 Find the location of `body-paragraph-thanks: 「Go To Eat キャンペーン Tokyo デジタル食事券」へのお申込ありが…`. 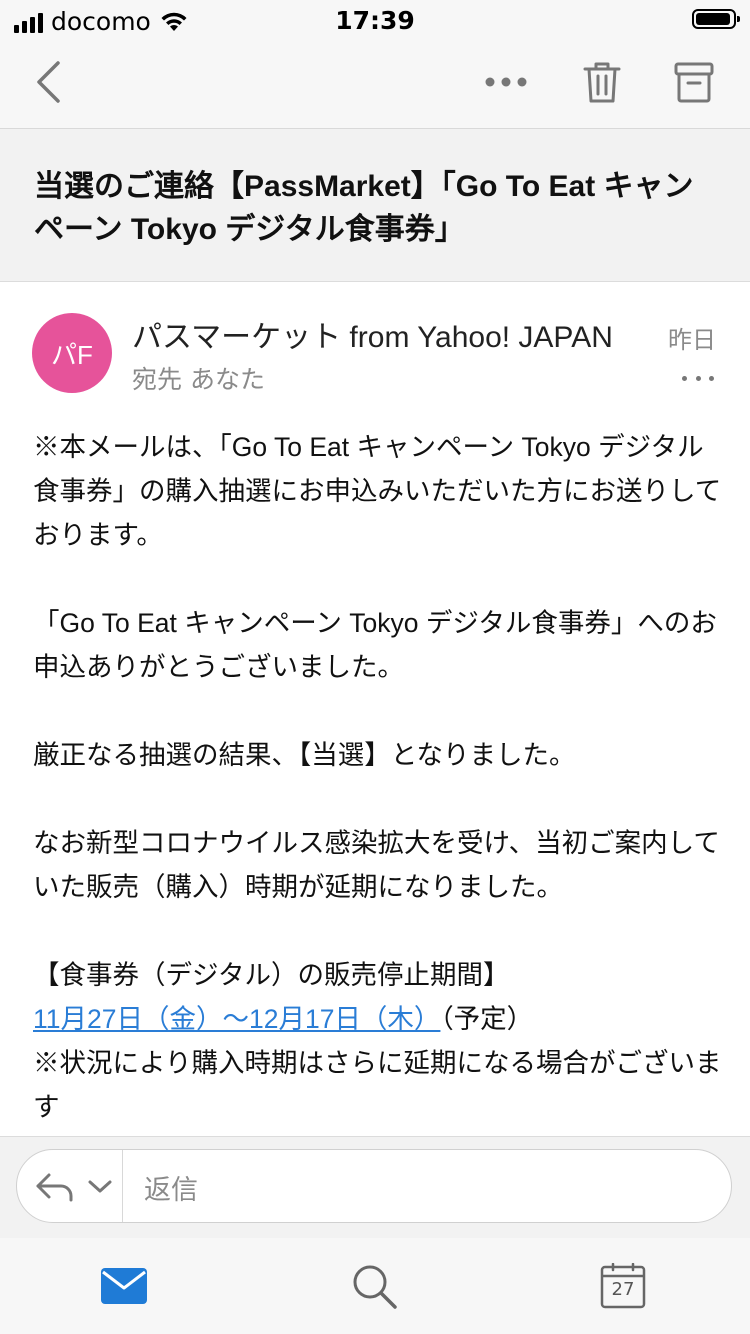

body-paragraph-thanks: 「Go To Eat キャンペーン Tokyo デジタル食事券」へのお申込ありが… is located at coordinates (375, 645).